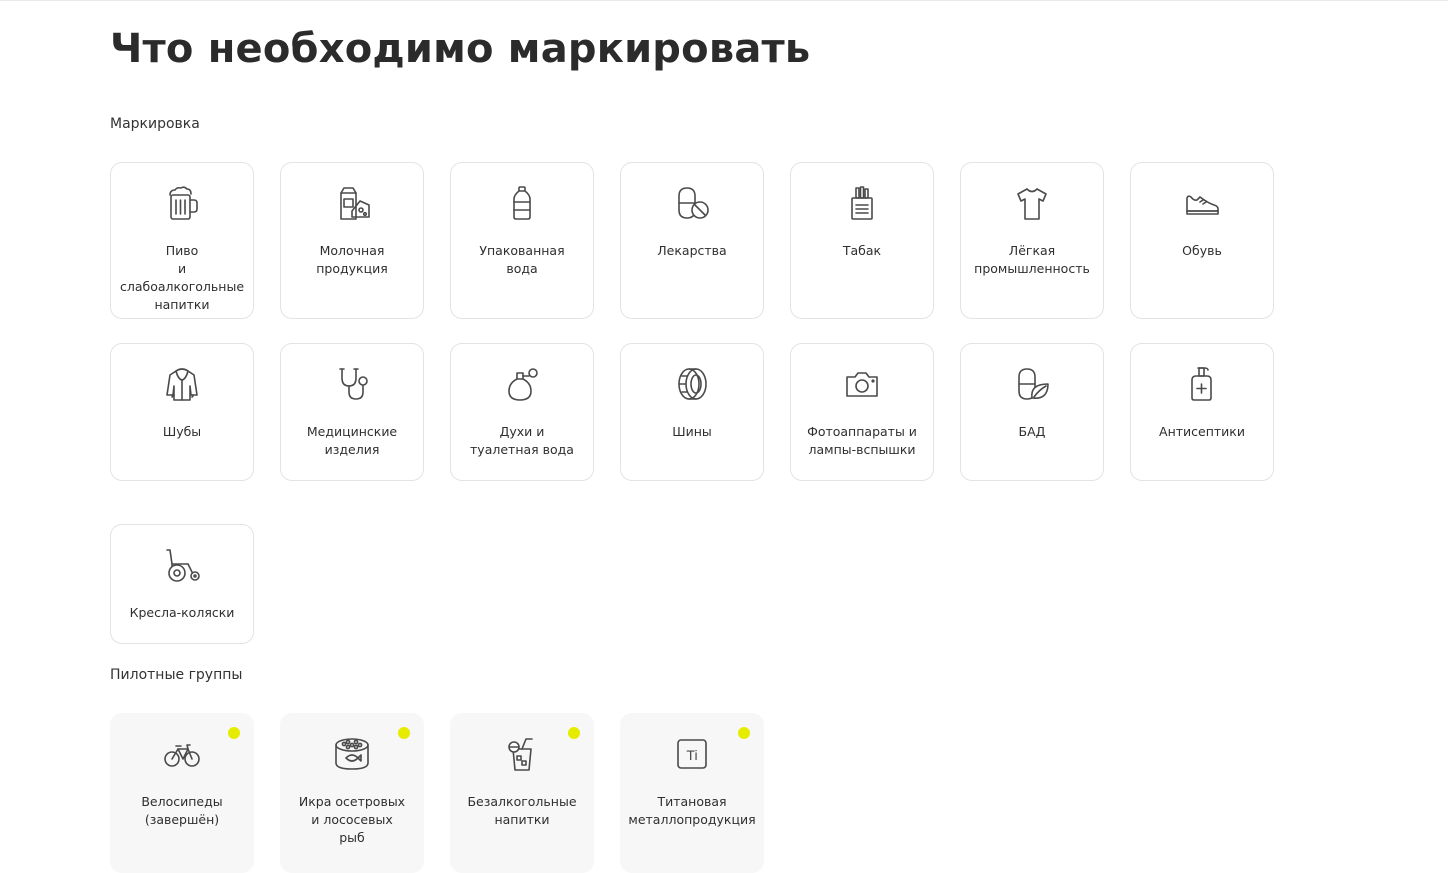 Image resolution: width=1448 pixels, height=873 pixels. I want to click on category-card: Икра осетровых и лососевых рыб, so click(352, 793).